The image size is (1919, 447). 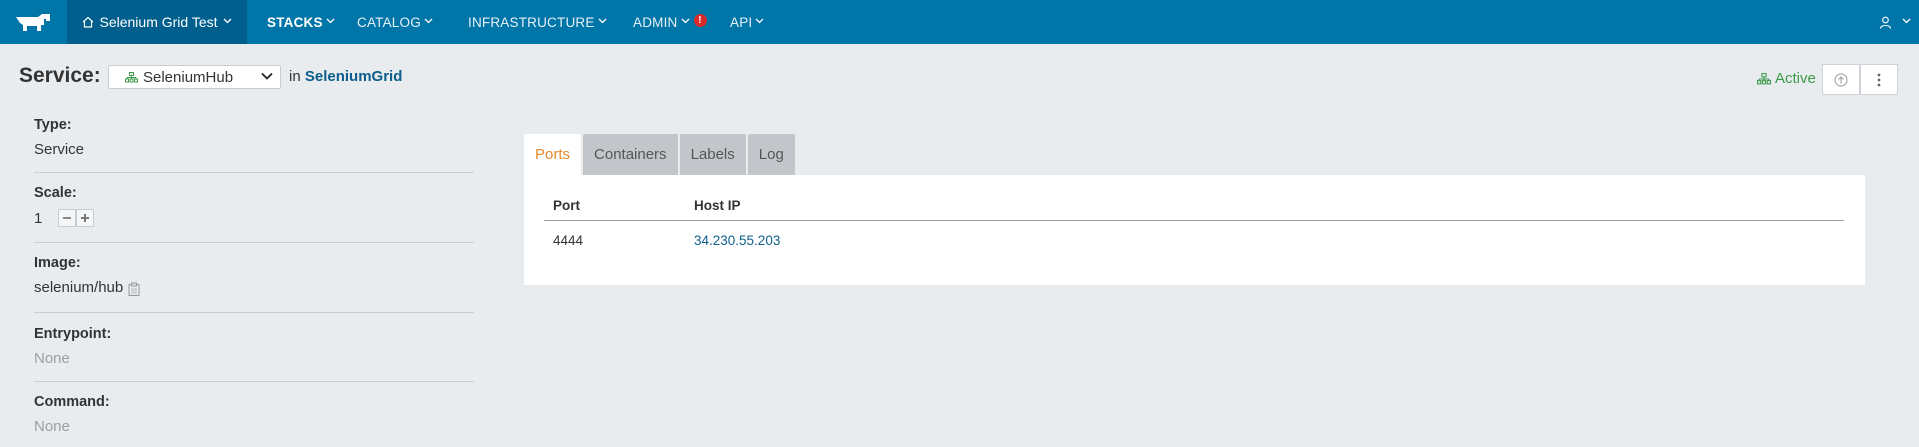 I want to click on in-label: in, so click(x=295, y=76).